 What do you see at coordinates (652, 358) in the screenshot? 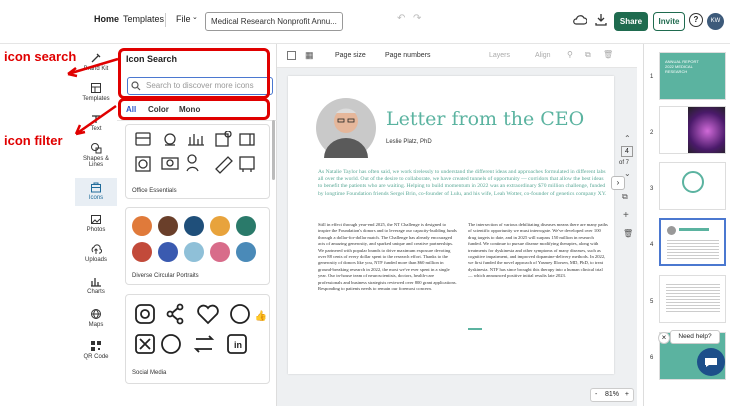
I see `thumb-number: 6` at bounding box center [652, 358].